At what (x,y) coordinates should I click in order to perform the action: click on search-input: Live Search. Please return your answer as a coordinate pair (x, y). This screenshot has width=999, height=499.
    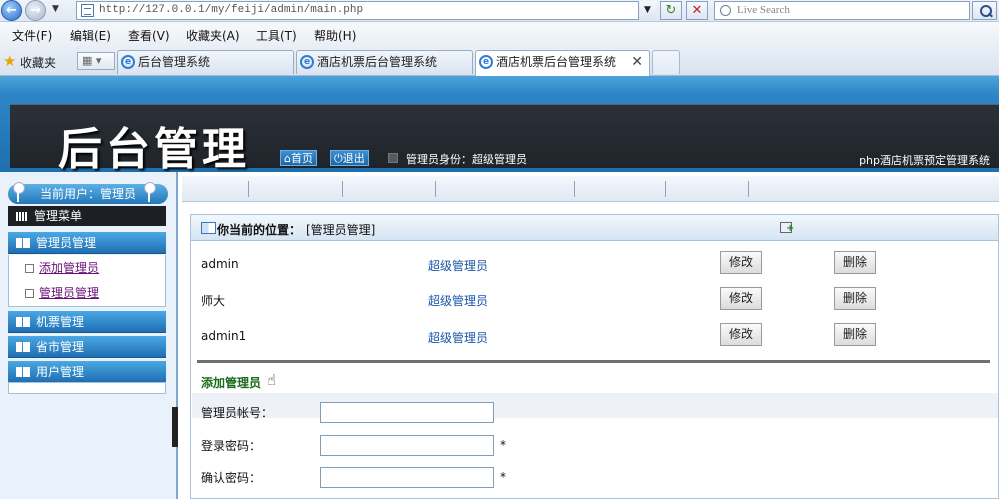
    Looking at the image, I should click on (842, 10).